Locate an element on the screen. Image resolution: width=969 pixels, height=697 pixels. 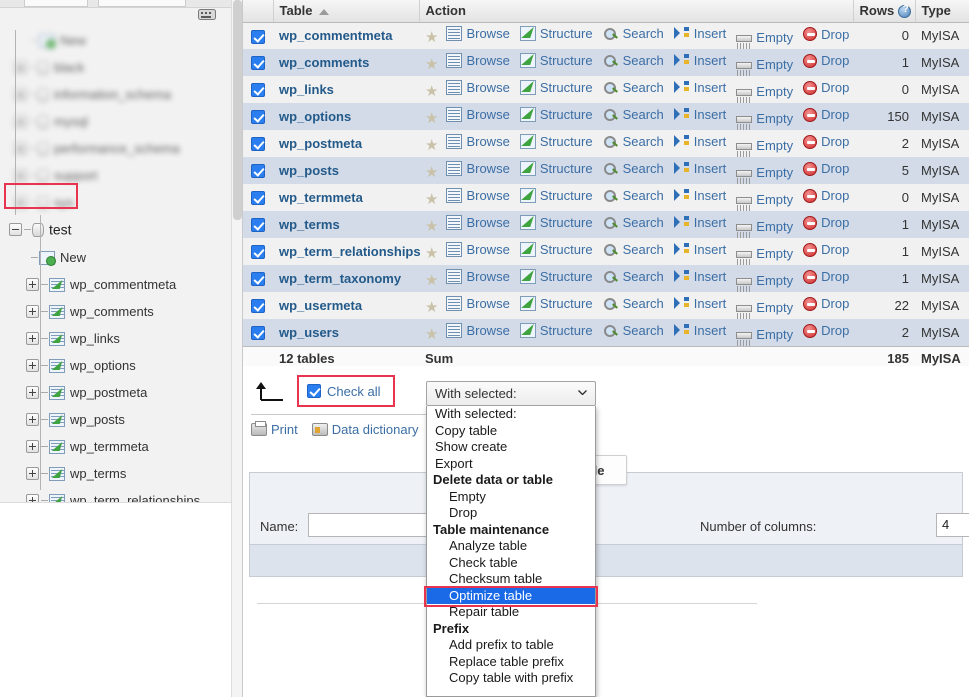
sidebar-item-mysql: mysql is located at coordinates (116, 120).